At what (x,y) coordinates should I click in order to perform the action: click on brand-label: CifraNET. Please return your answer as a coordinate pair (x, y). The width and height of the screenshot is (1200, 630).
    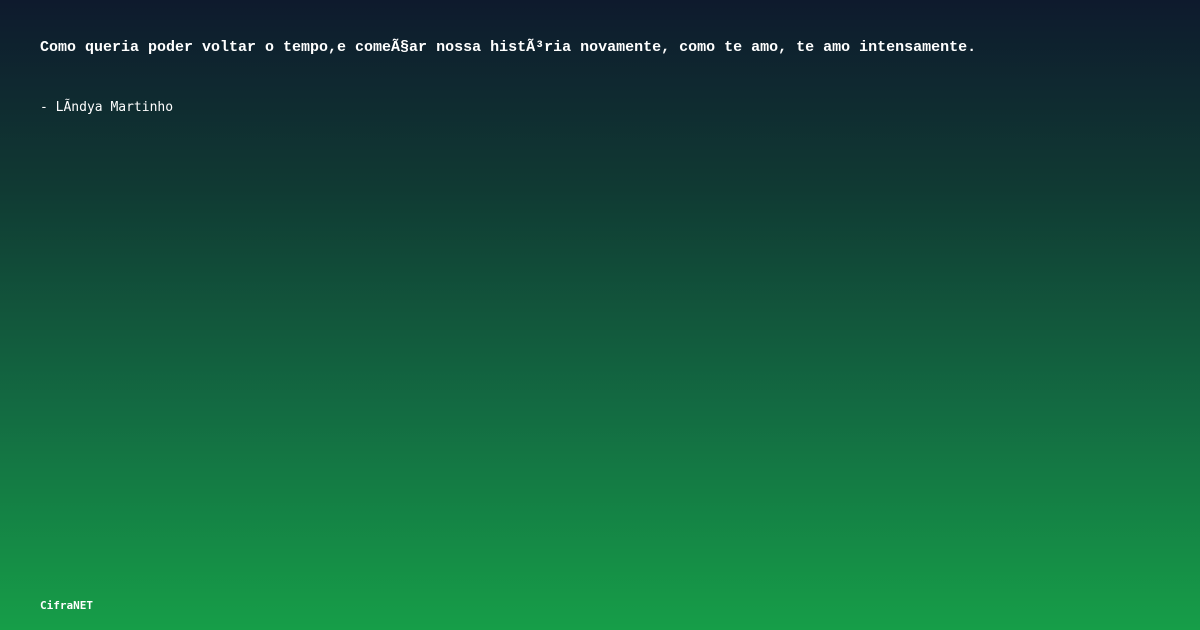
    Looking at the image, I should click on (66, 605).